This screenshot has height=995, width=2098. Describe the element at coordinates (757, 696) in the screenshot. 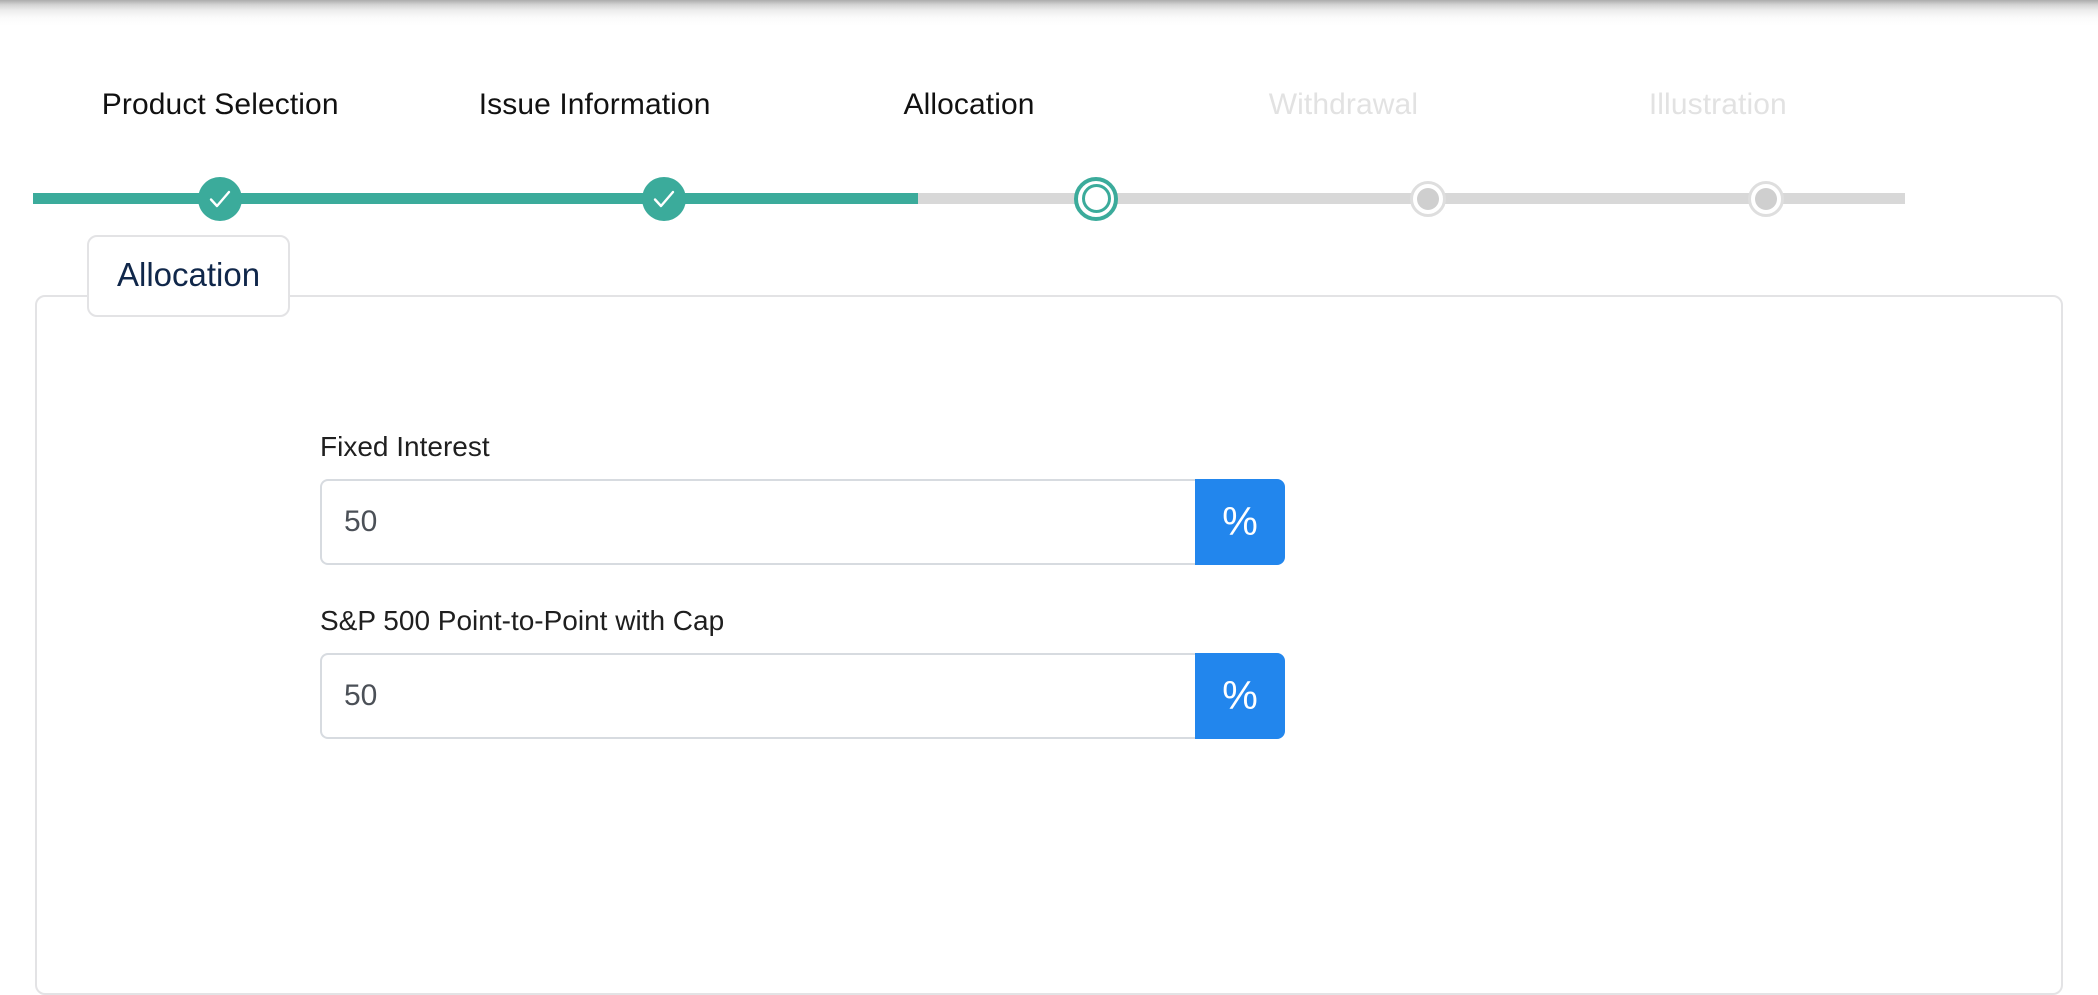

I see `sp500-point-to-point-with-cap-input` at that location.